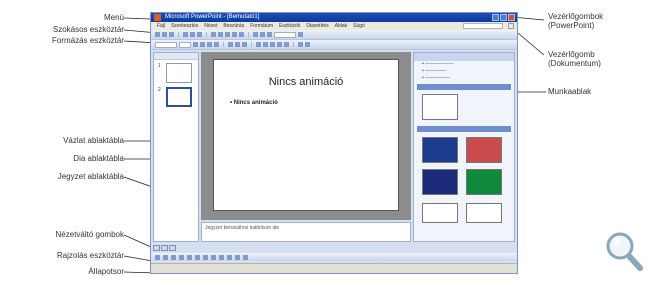 The image size is (668, 282). Describe the element at coordinates (164, 34) in the screenshot. I see `open-icon` at that location.